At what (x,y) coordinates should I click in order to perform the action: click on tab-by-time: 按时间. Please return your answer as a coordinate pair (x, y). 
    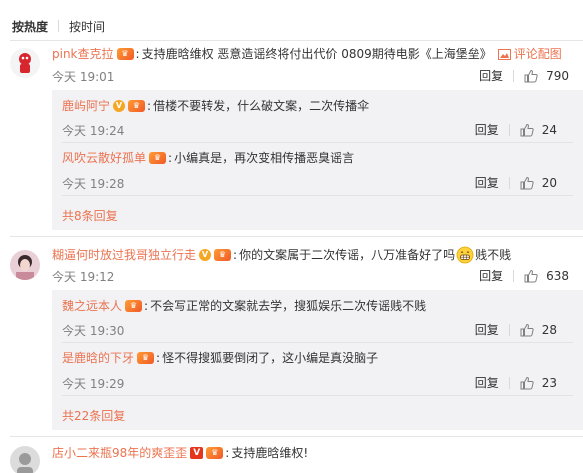
    Looking at the image, I should click on (87, 26).